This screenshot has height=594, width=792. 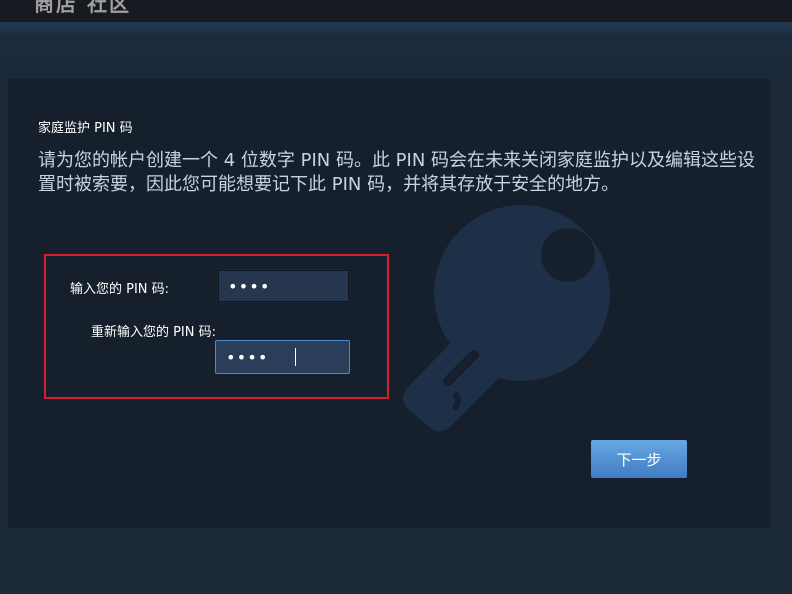 I want to click on pin-entry-group: 输入您的 PIN 码: 重新输入您的 PIN 码:, so click(x=216, y=326).